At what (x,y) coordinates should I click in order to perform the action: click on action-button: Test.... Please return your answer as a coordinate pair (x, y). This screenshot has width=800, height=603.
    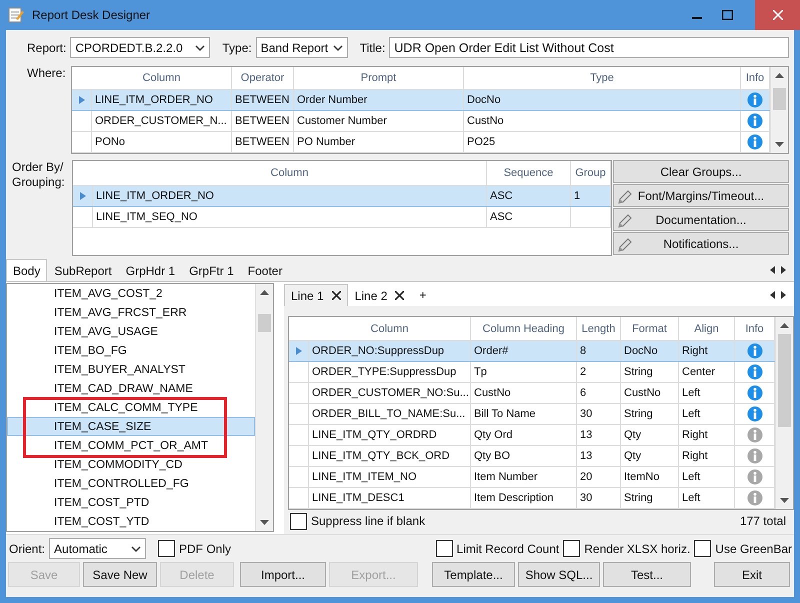
    Looking at the image, I should click on (647, 574).